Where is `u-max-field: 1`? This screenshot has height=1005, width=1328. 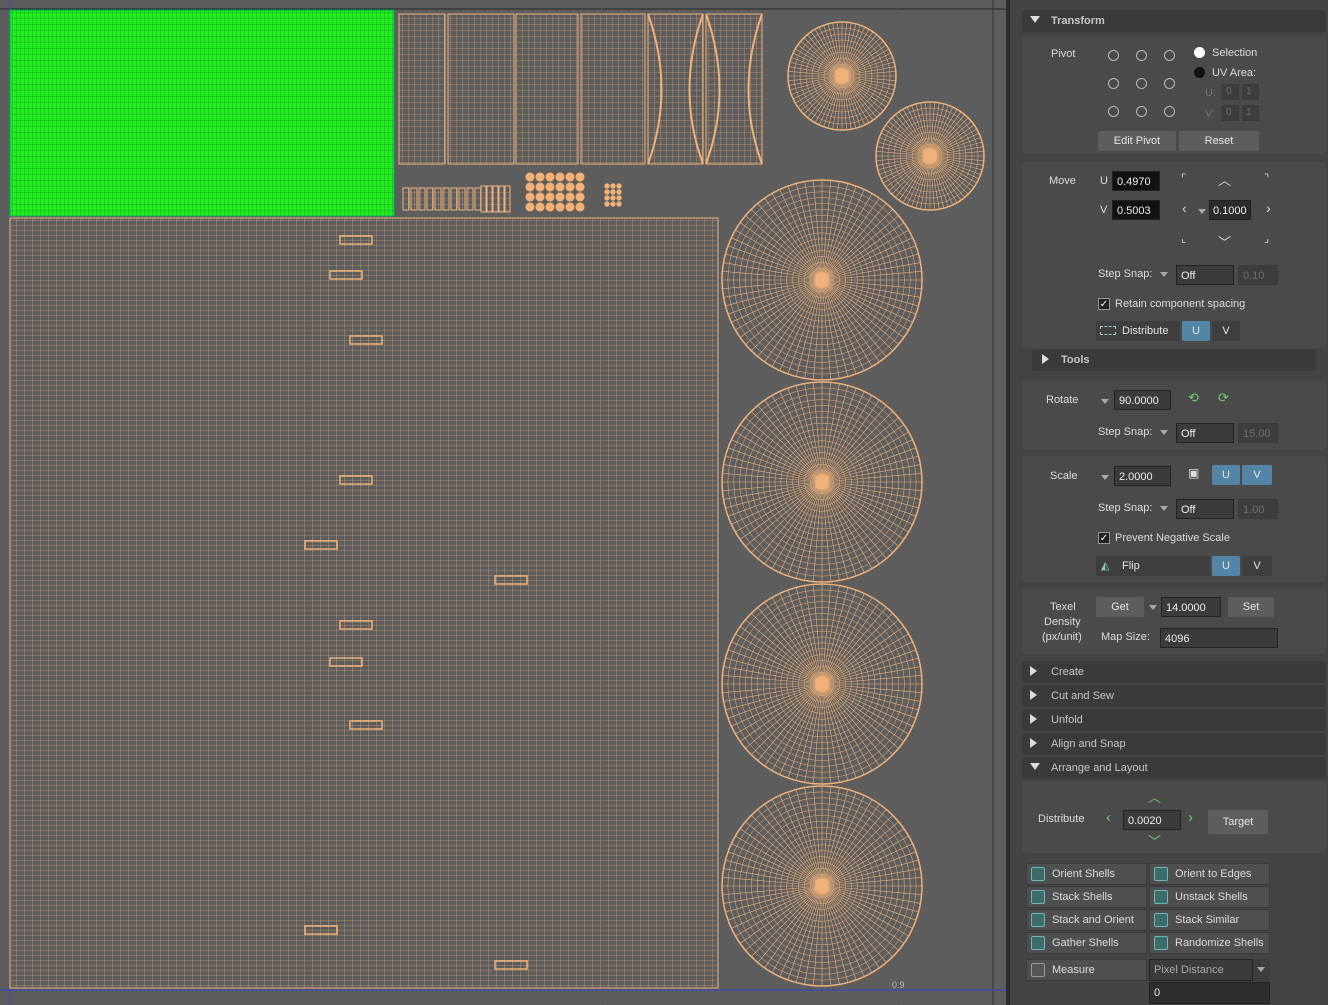
u-max-field: 1 is located at coordinates (1250, 92).